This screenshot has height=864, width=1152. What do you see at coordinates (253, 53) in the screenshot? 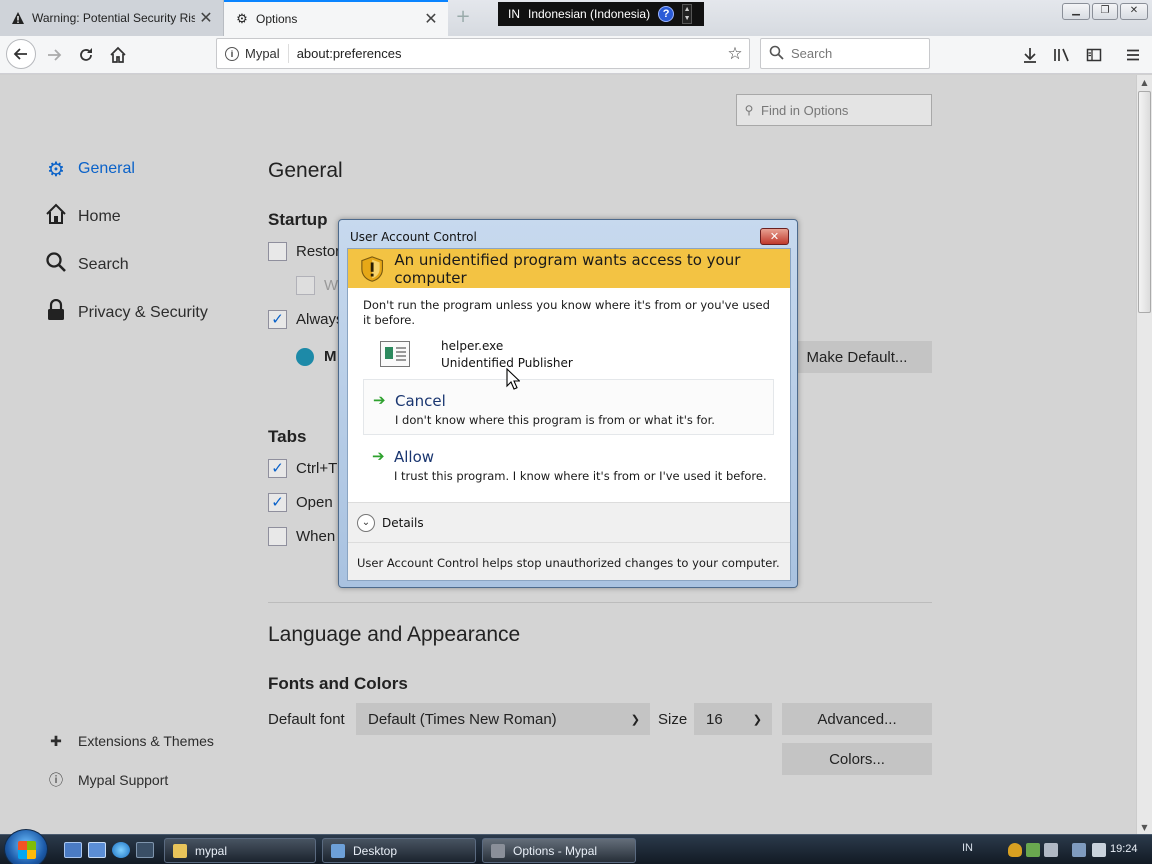
I see `site-identity: i Mypal` at bounding box center [253, 53].